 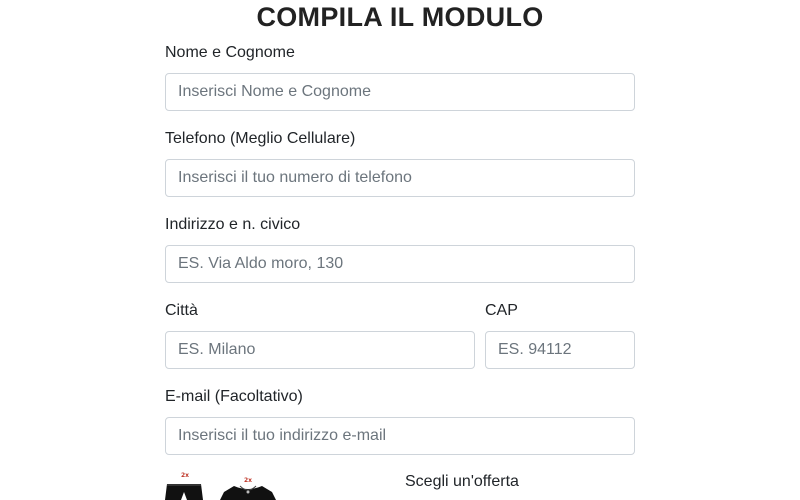 I want to click on product-top: 2x, so click(x=248, y=486).